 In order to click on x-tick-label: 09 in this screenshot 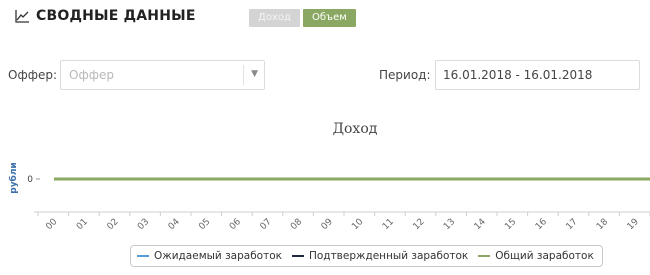, I will do `click(327, 224)`.